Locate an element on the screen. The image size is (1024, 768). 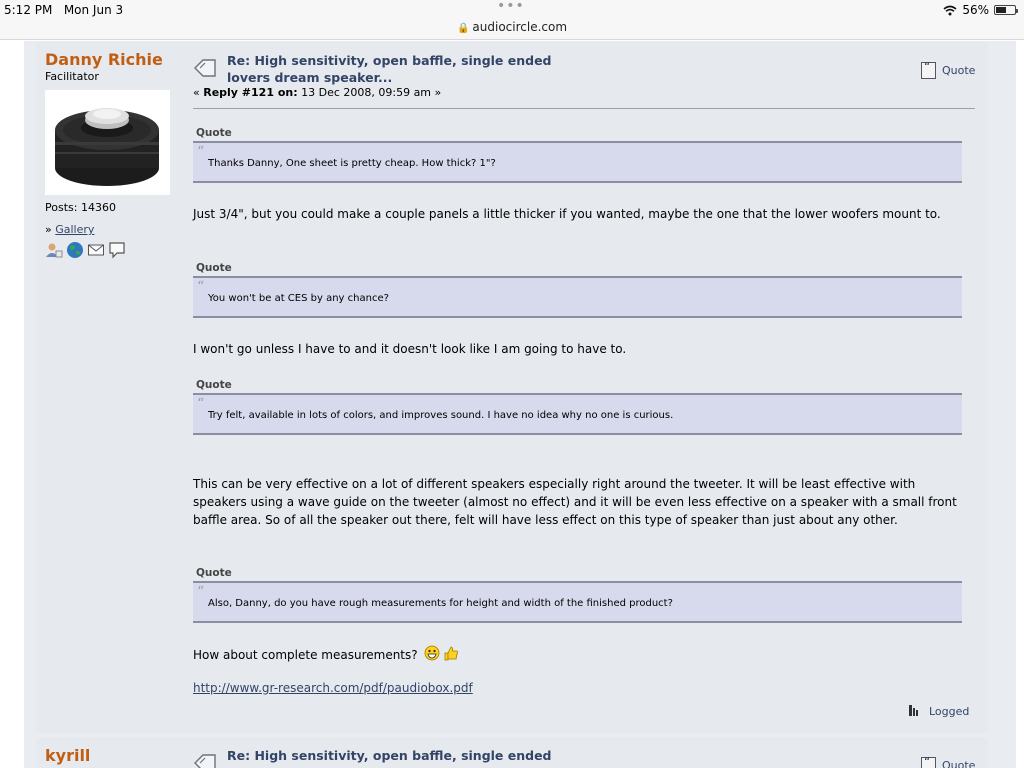
next-topic-icon is located at coordinates (205, 761).